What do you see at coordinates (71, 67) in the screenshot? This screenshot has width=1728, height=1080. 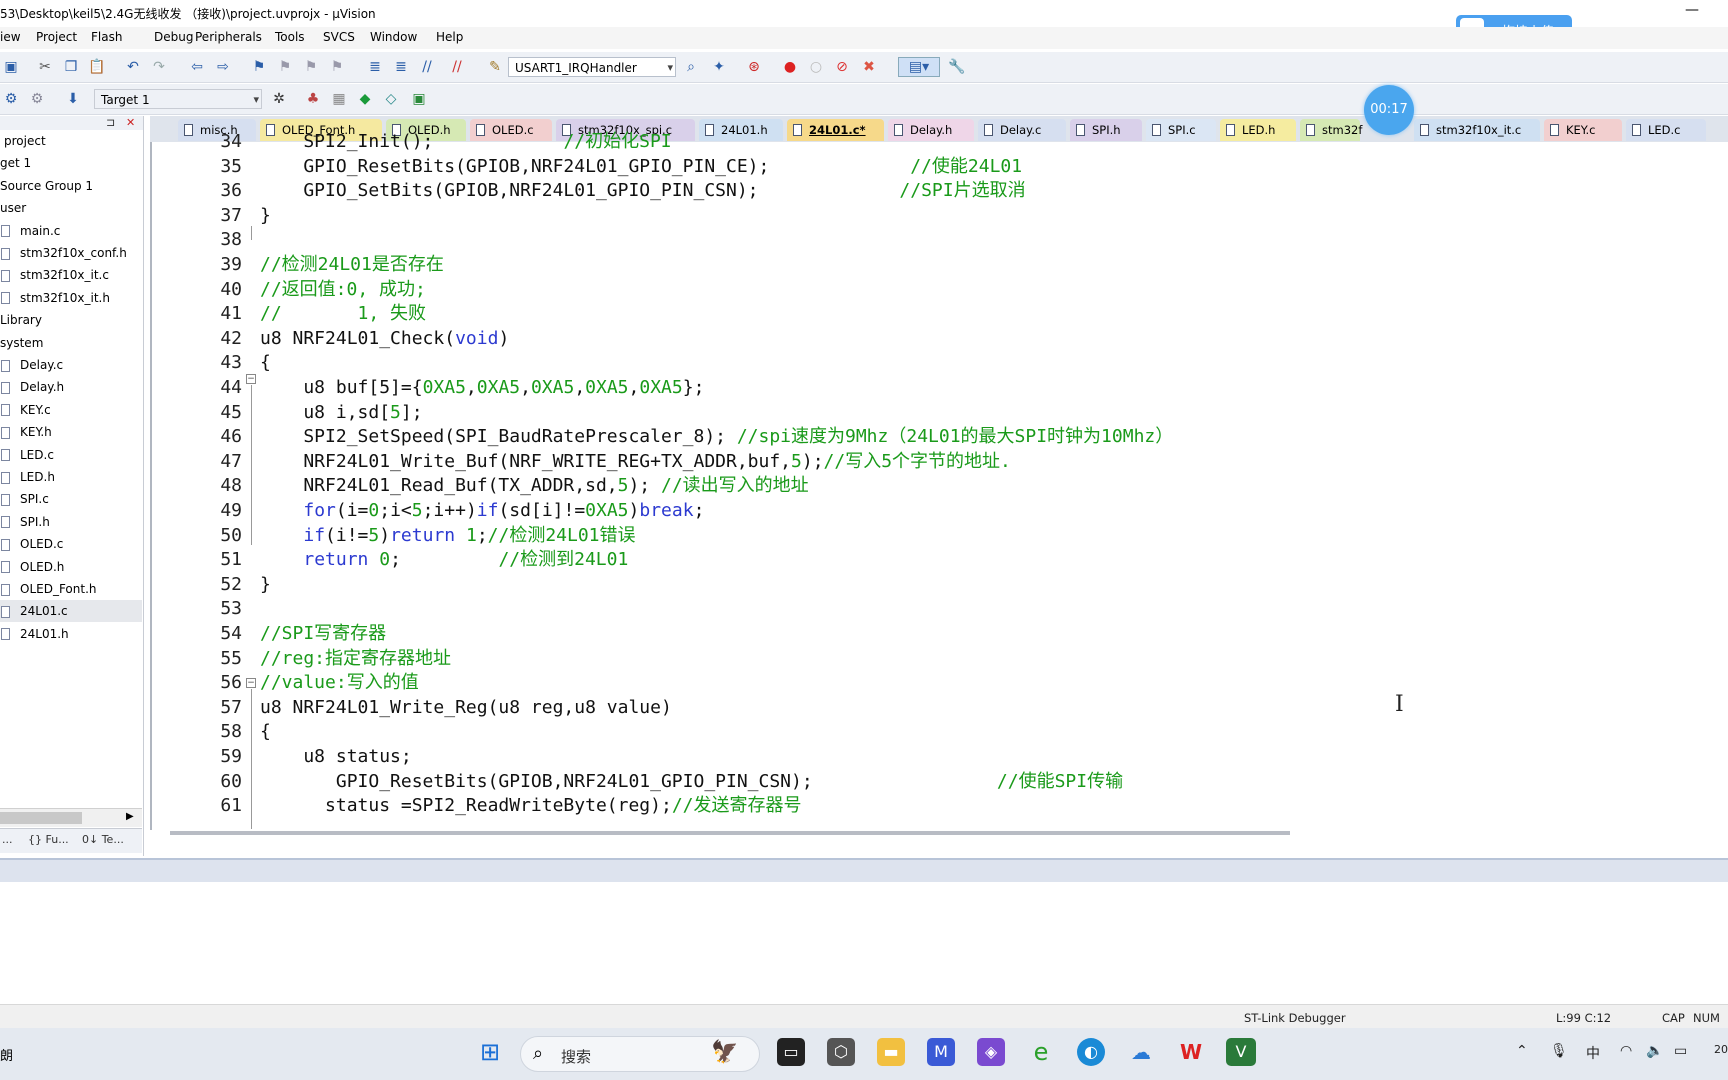 I see `copy-icon: ❐` at bounding box center [71, 67].